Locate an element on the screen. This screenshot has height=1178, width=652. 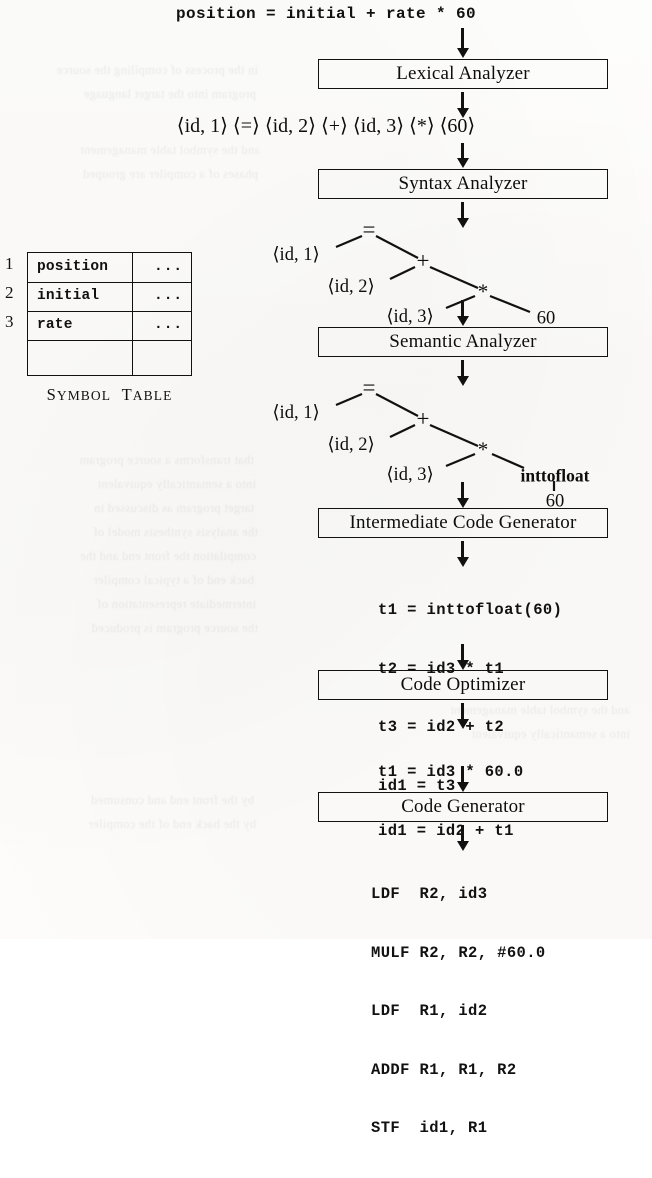
phase-label: Intermediate Code Generator is located at coordinates (463, 522).